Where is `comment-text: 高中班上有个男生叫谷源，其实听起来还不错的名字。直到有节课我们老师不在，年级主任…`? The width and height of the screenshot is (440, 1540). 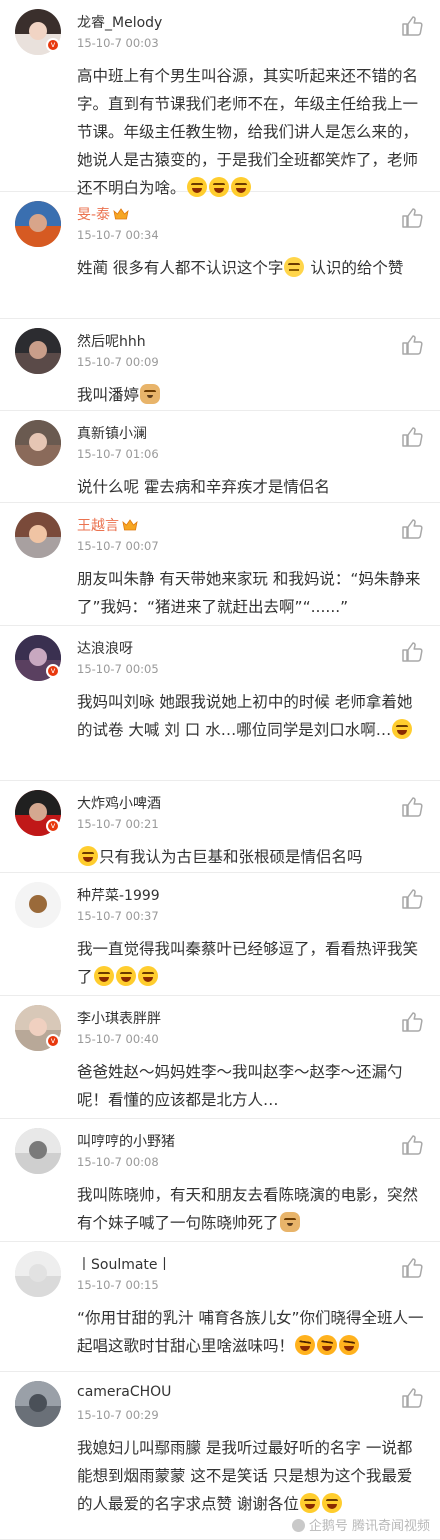
comment-text: 高中班上有个男生叫谷源，其实听起来还不错的名字。直到有节课我们老师不在，年级主任… is located at coordinates (252, 132).